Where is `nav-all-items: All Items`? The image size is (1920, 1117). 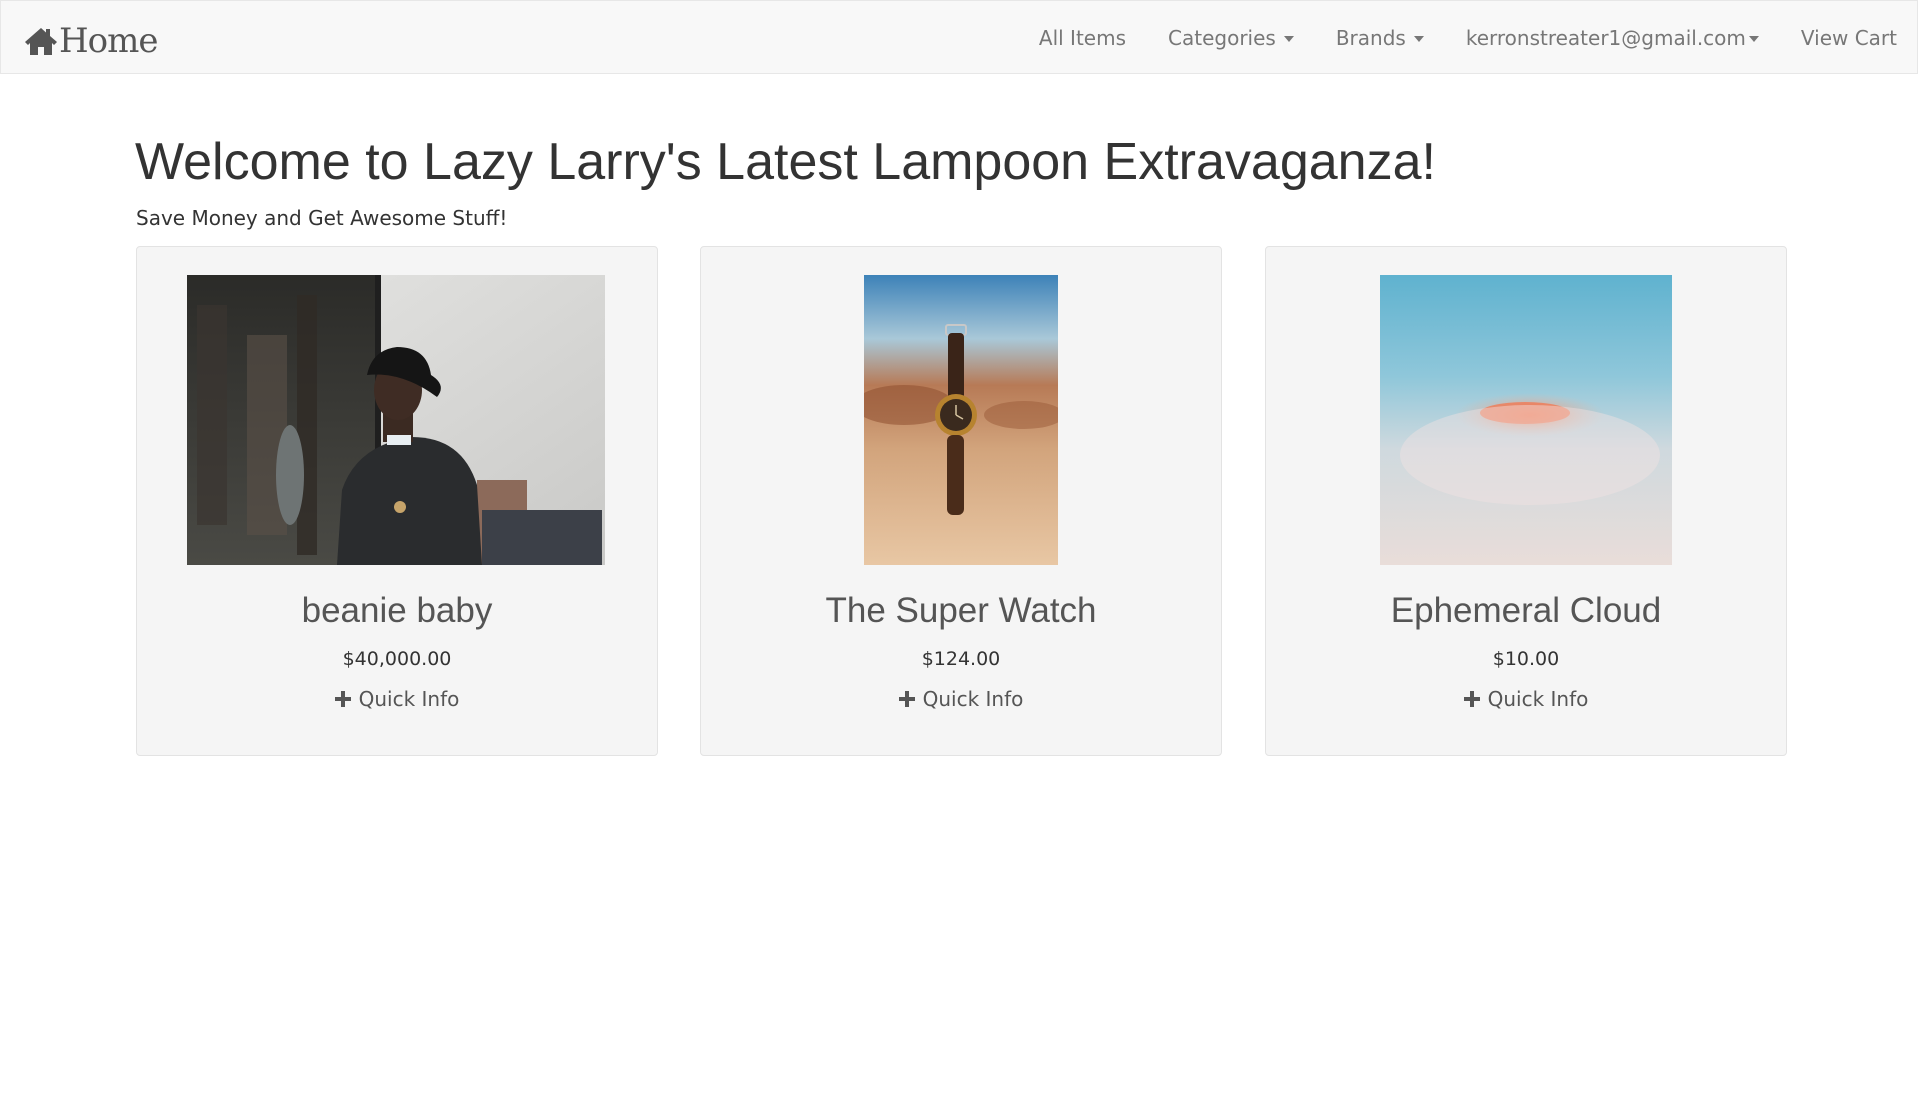 nav-all-items: All Items is located at coordinates (1082, 38).